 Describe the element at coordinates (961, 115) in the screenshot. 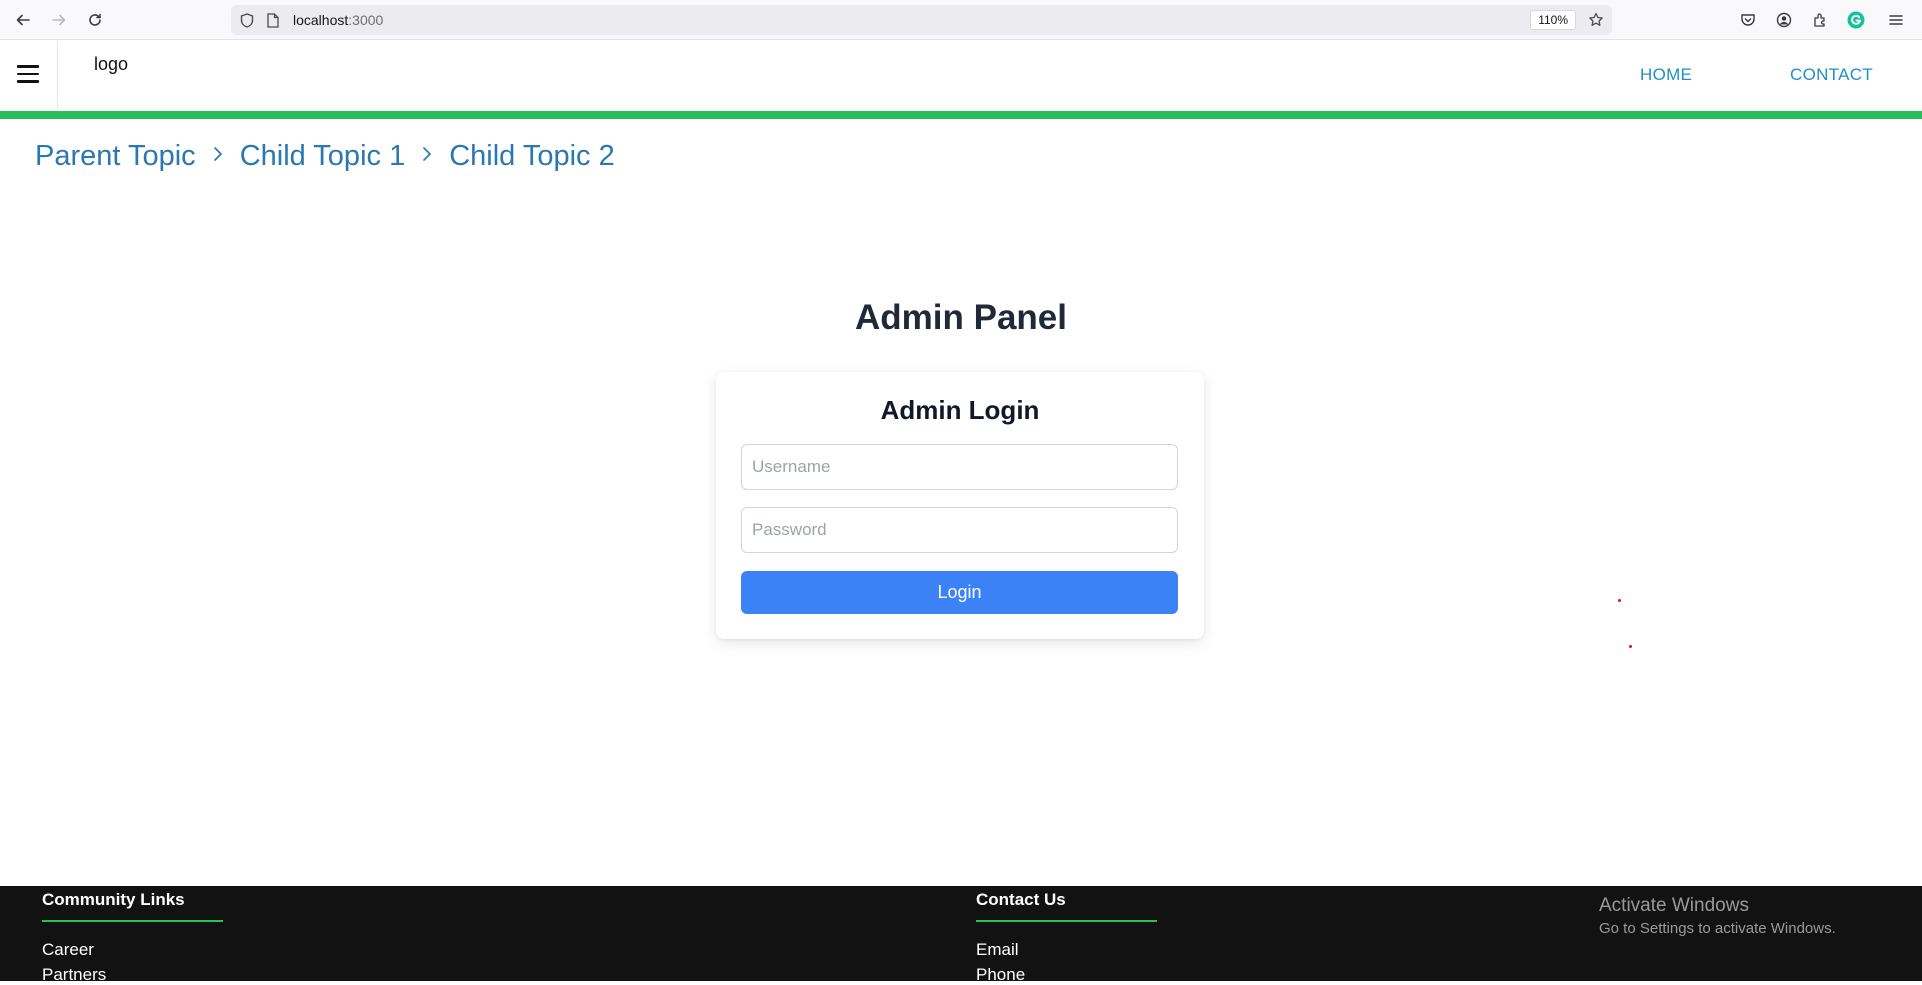

I see `header-accent-bar` at that location.